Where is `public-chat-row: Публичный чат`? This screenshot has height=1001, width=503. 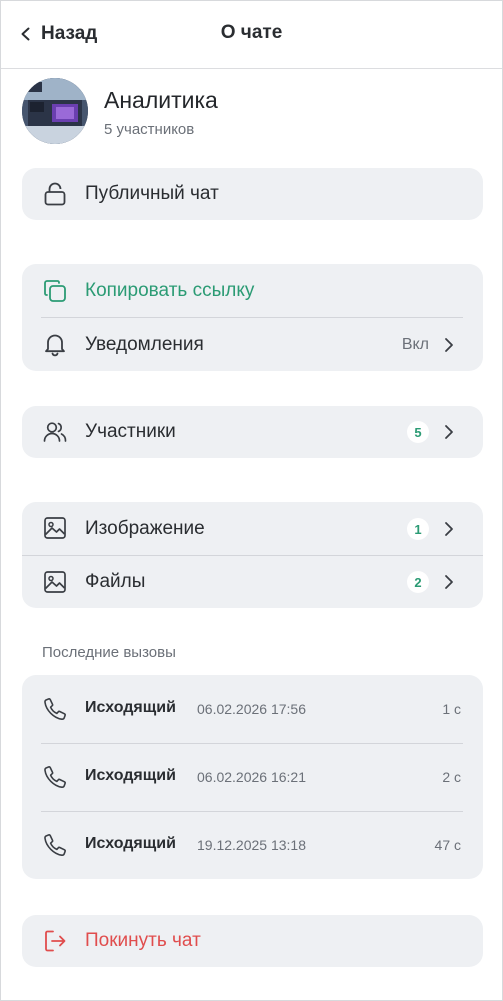 public-chat-row: Публичный чат is located at coordinates (252, 194).